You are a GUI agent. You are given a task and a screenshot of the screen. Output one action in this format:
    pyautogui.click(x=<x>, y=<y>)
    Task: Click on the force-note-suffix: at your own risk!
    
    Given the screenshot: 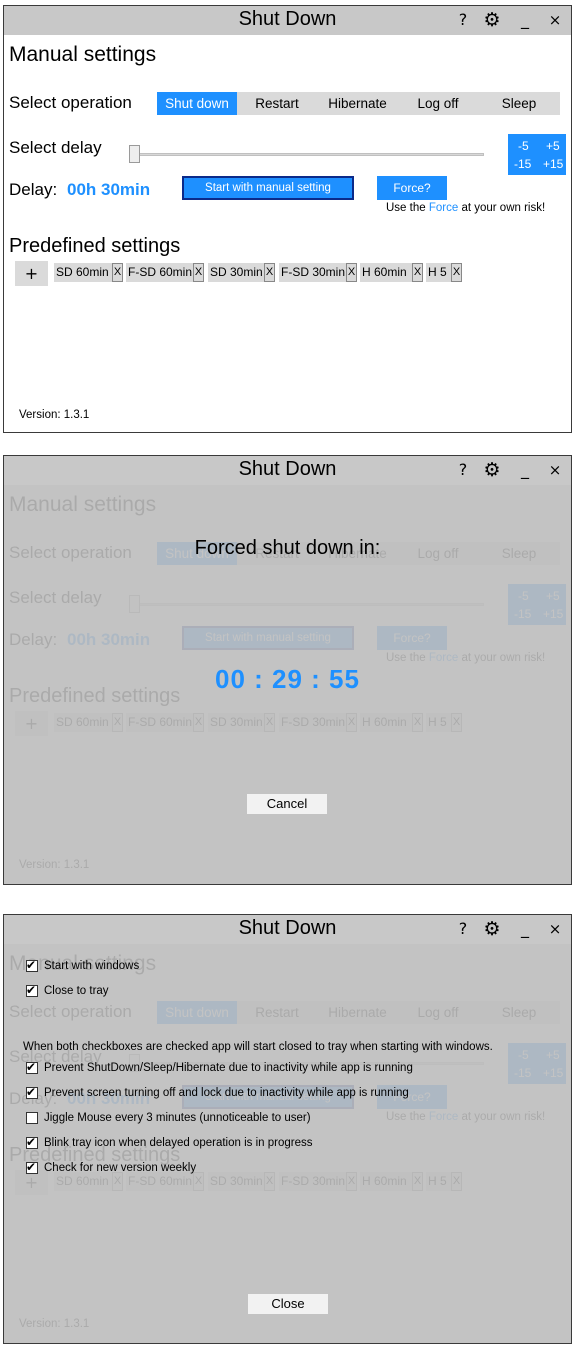 What is the action you would take?
    pyautogui.click(x=503, y=208)
    